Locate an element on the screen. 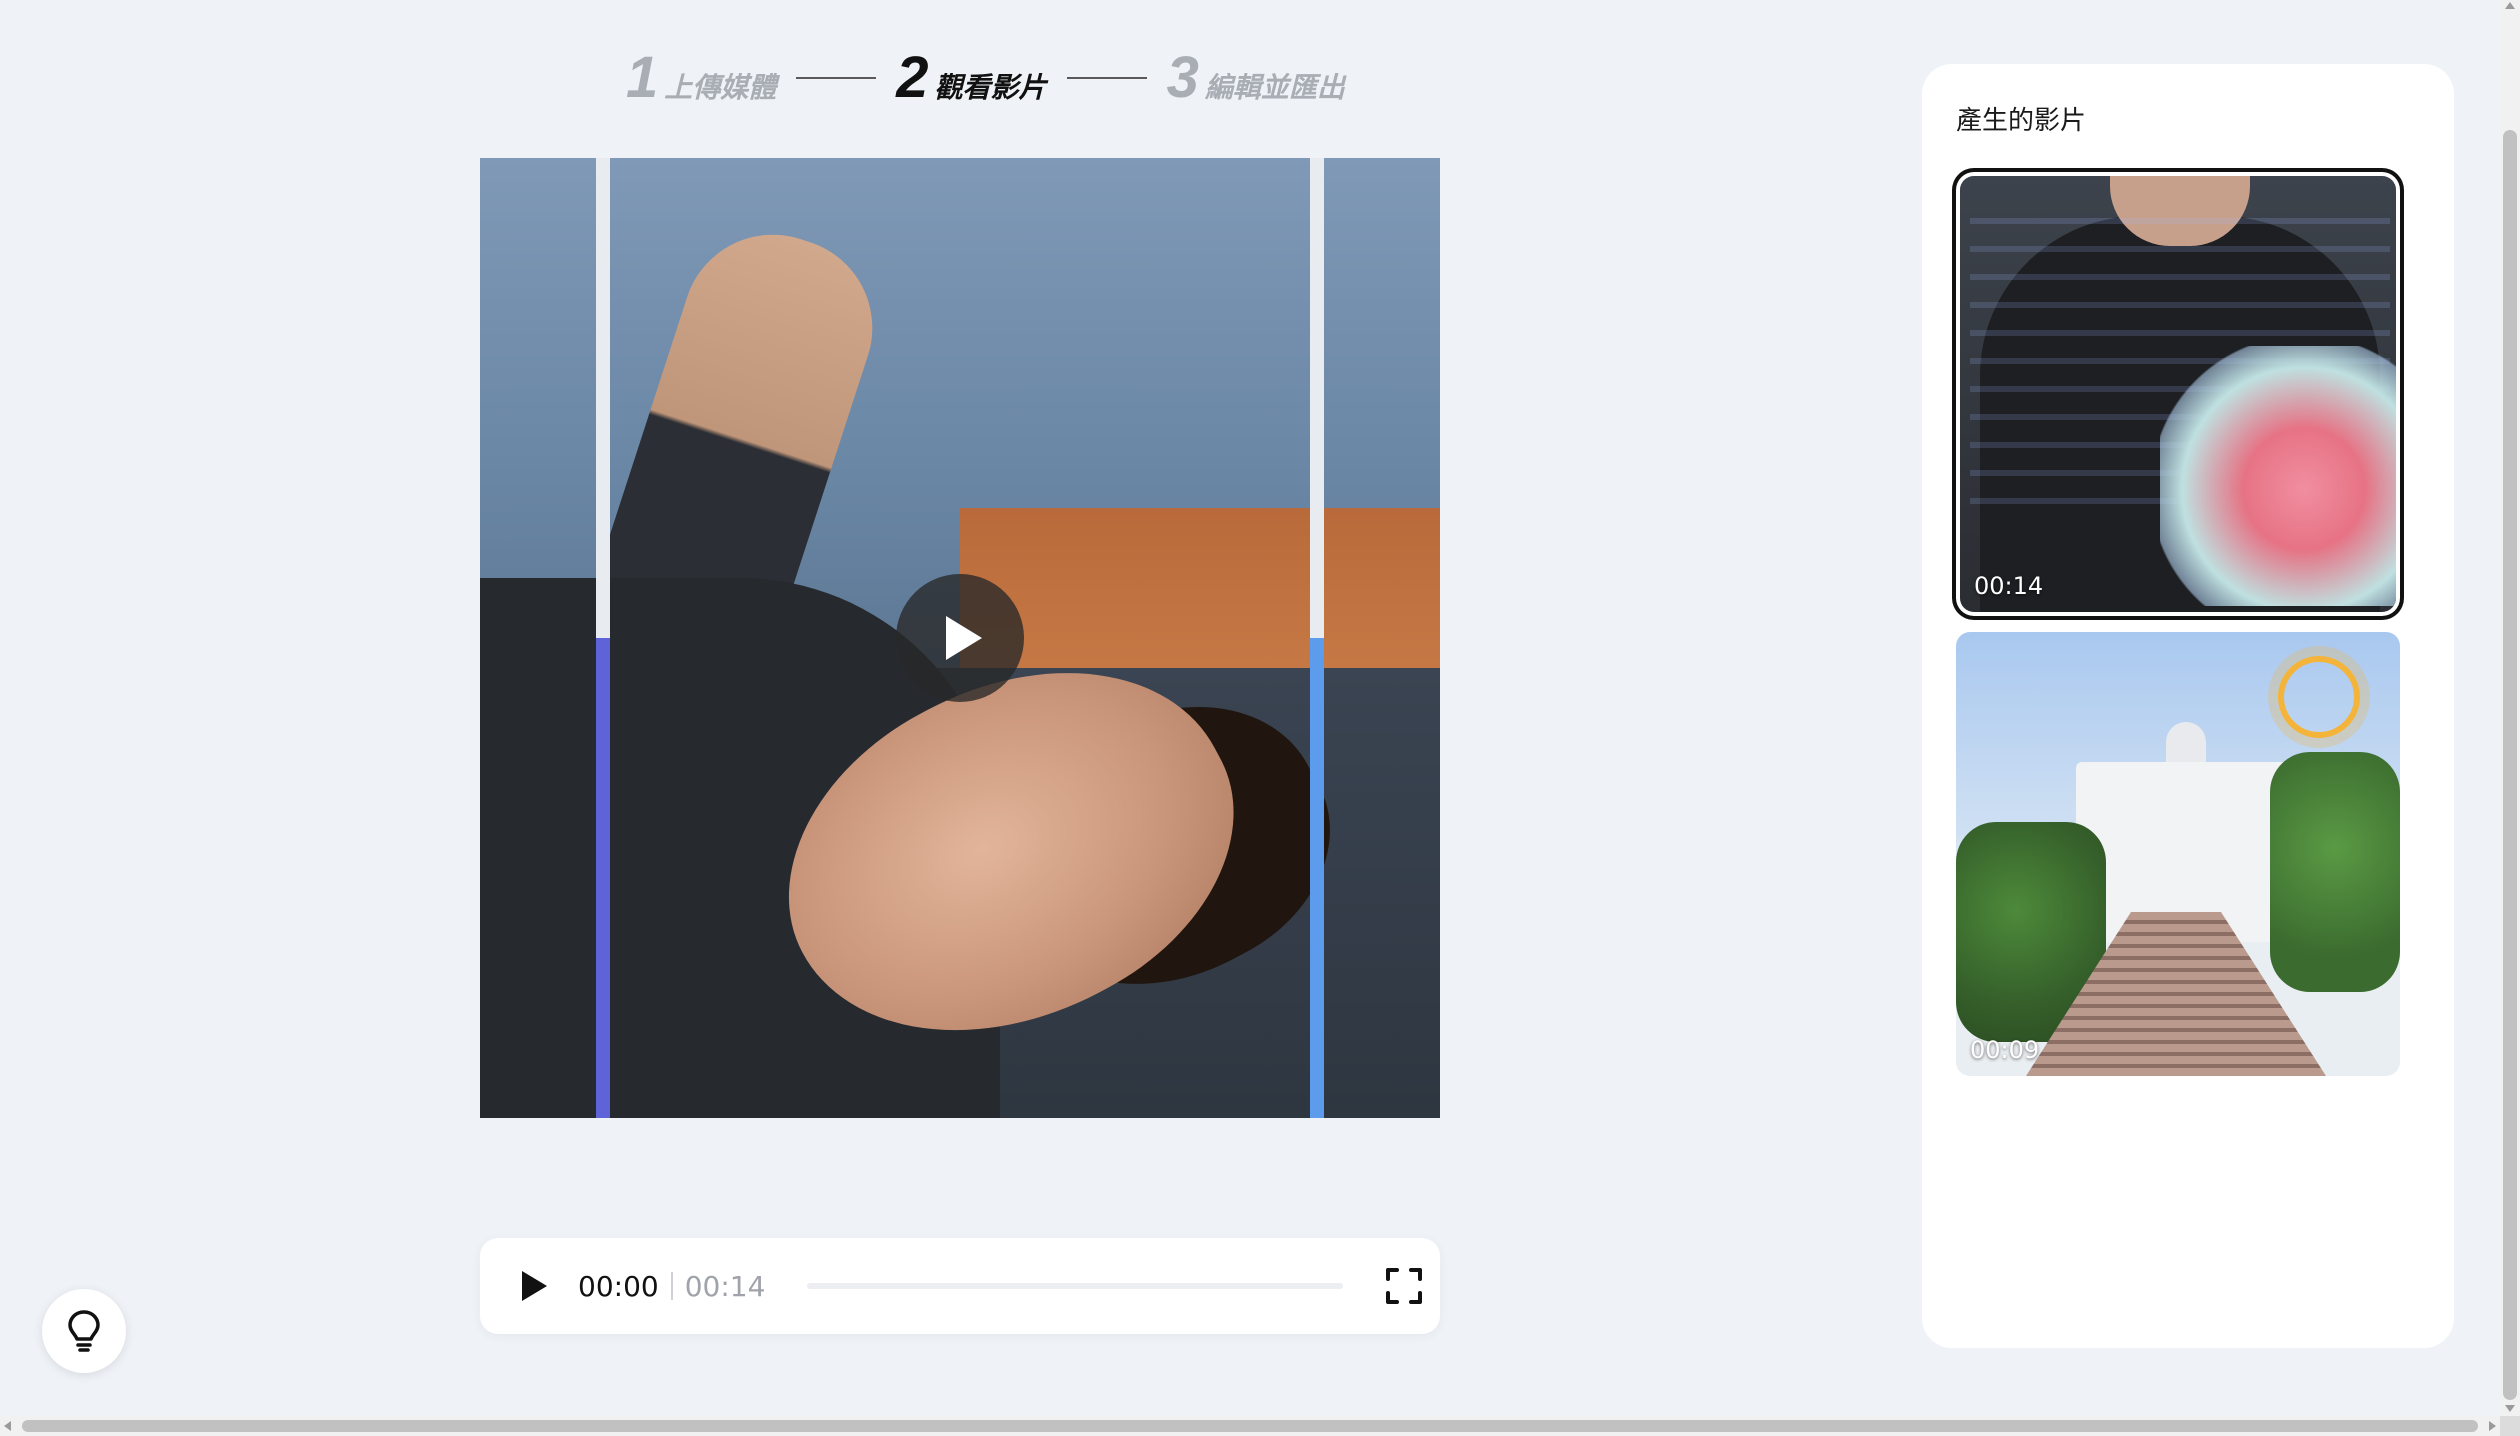 This screenshot has width=2520, height=1436. lightbulb-icon is located at coordinates (84, 1331).